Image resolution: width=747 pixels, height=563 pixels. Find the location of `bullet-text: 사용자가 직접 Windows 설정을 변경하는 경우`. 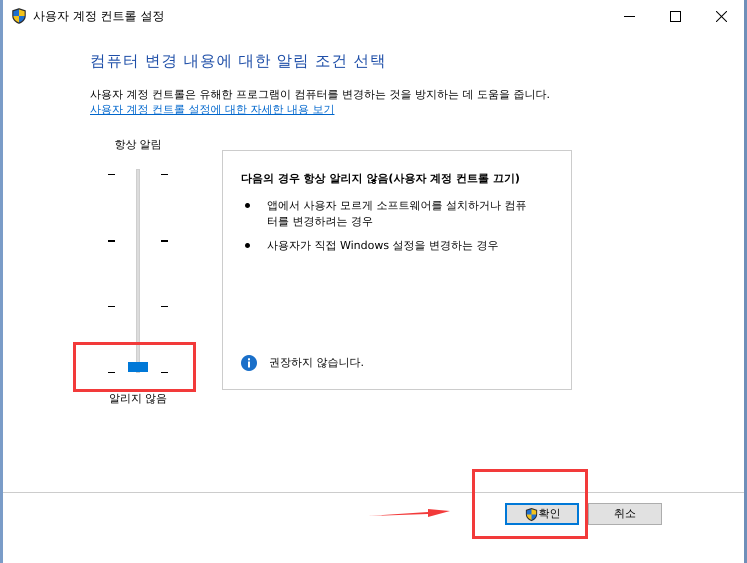

bullet-text: 사용자가 직접 Windows 설정을 변경하는 경우 is located at coordinates (383, 246).